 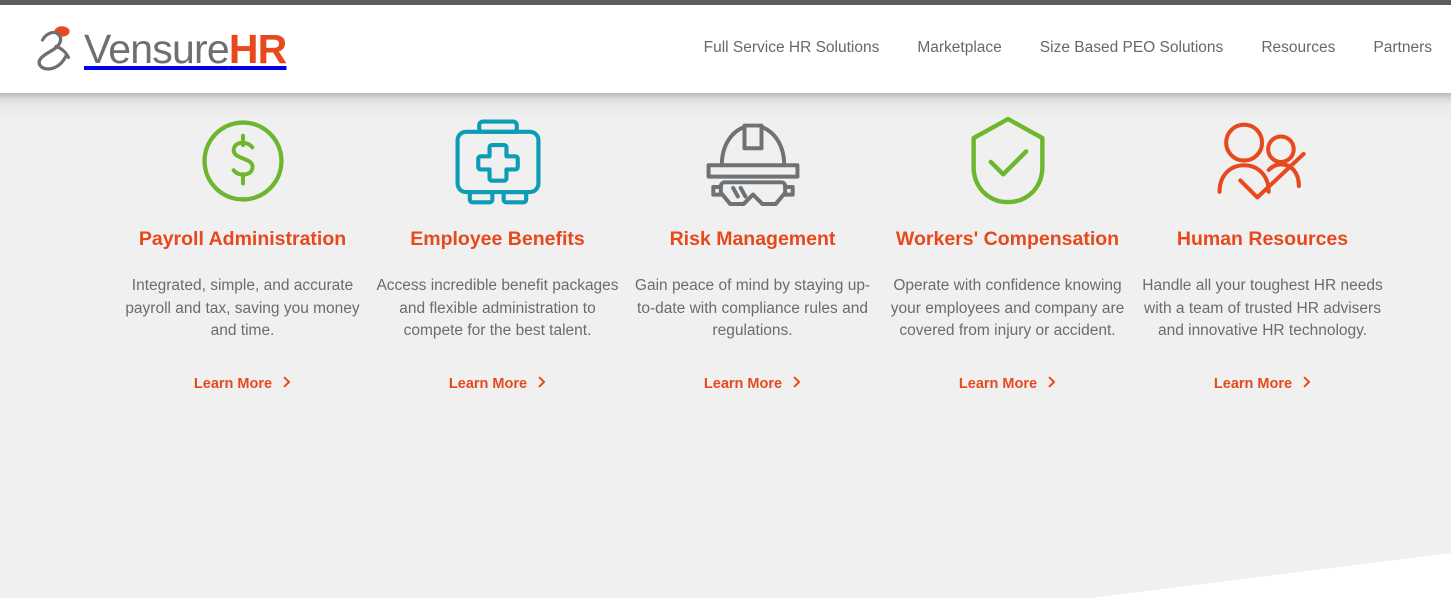 What do you see at coordinates (59, 47) in the screenshot?
I see `vensure-runner-icon` at bounding box center [59, 47].